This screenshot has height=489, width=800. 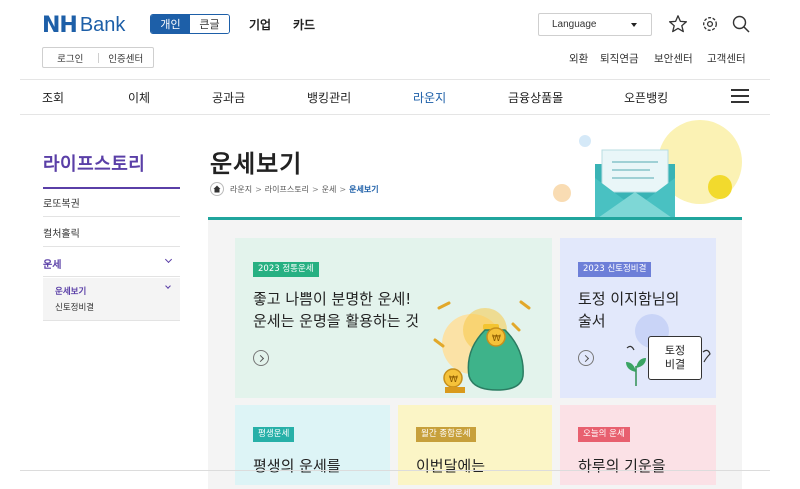 What do you see at coordinates (675, 350) in the screenshot?
I see `book-label: 토정` at bounding box center [675, 350].